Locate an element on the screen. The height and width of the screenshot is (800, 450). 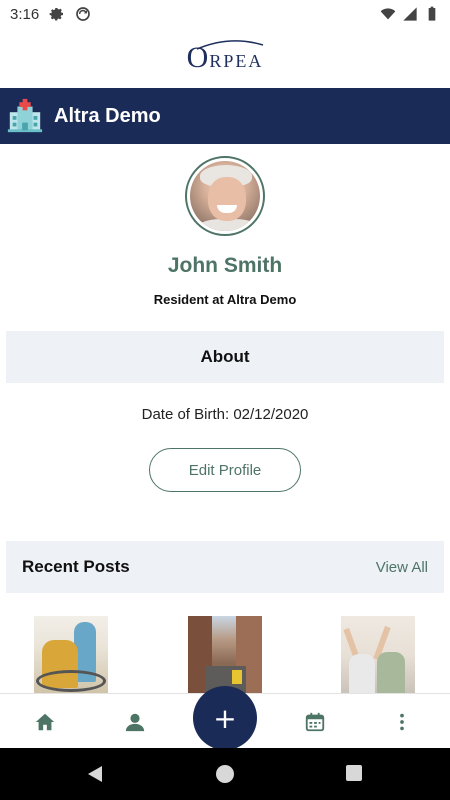
nav-calendar is located at coordinates (315, 722).